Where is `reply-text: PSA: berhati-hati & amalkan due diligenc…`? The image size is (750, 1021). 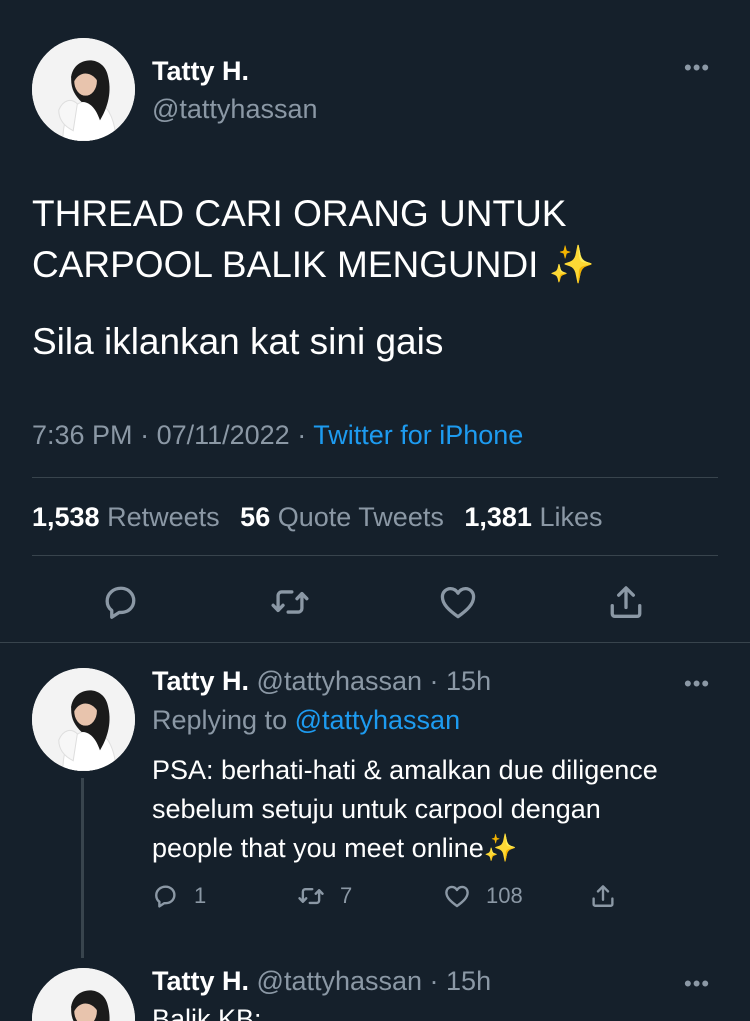 reply-text: PSA: berhati-hati & amalkan due diligenc… is located at coordinates (447, 809).